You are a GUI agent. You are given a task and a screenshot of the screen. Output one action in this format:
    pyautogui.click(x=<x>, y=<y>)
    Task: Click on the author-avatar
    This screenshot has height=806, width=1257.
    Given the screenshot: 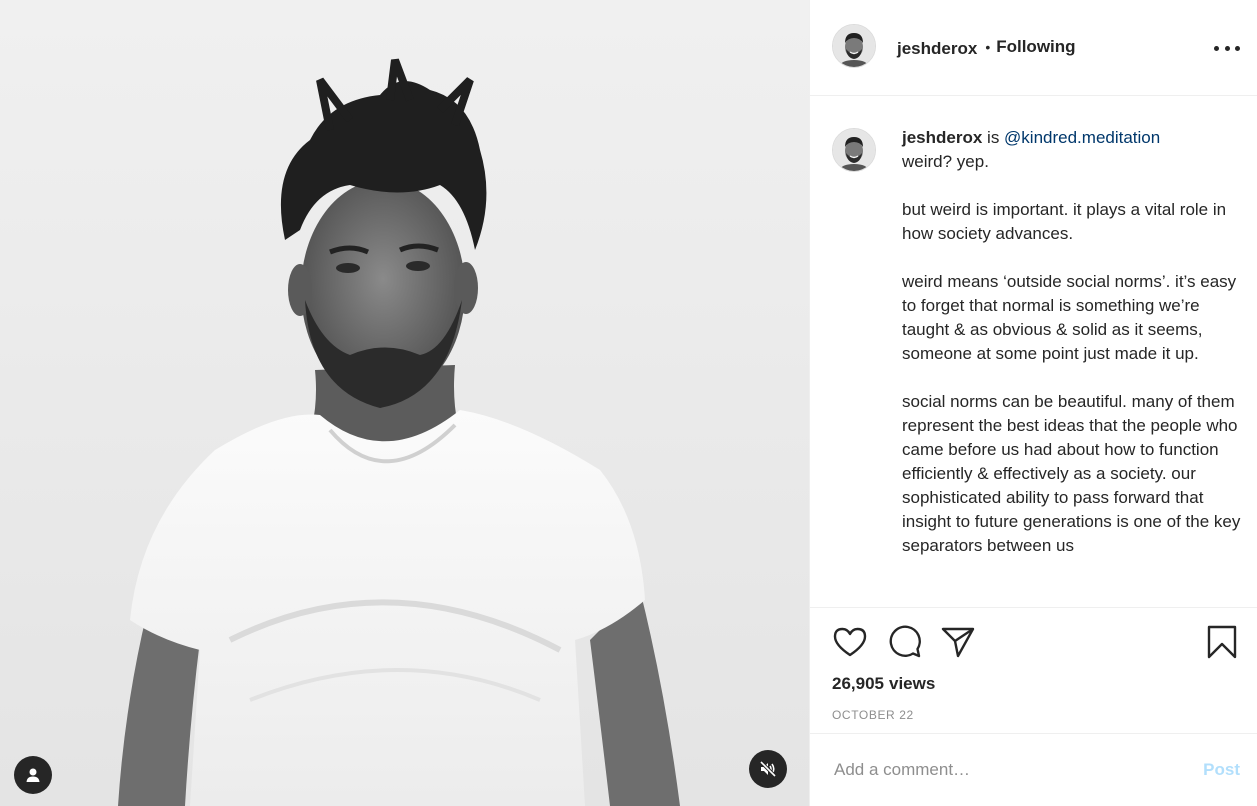 What is the action you would take?
    pyautogui.click(x=854, y=45)
    